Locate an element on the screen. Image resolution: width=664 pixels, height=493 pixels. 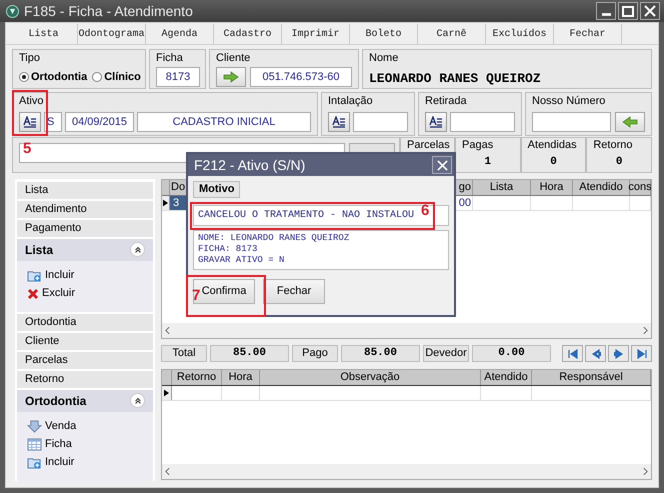
window-title: F185 - Ficha - Atendimento is located at coordinates (109, 11).